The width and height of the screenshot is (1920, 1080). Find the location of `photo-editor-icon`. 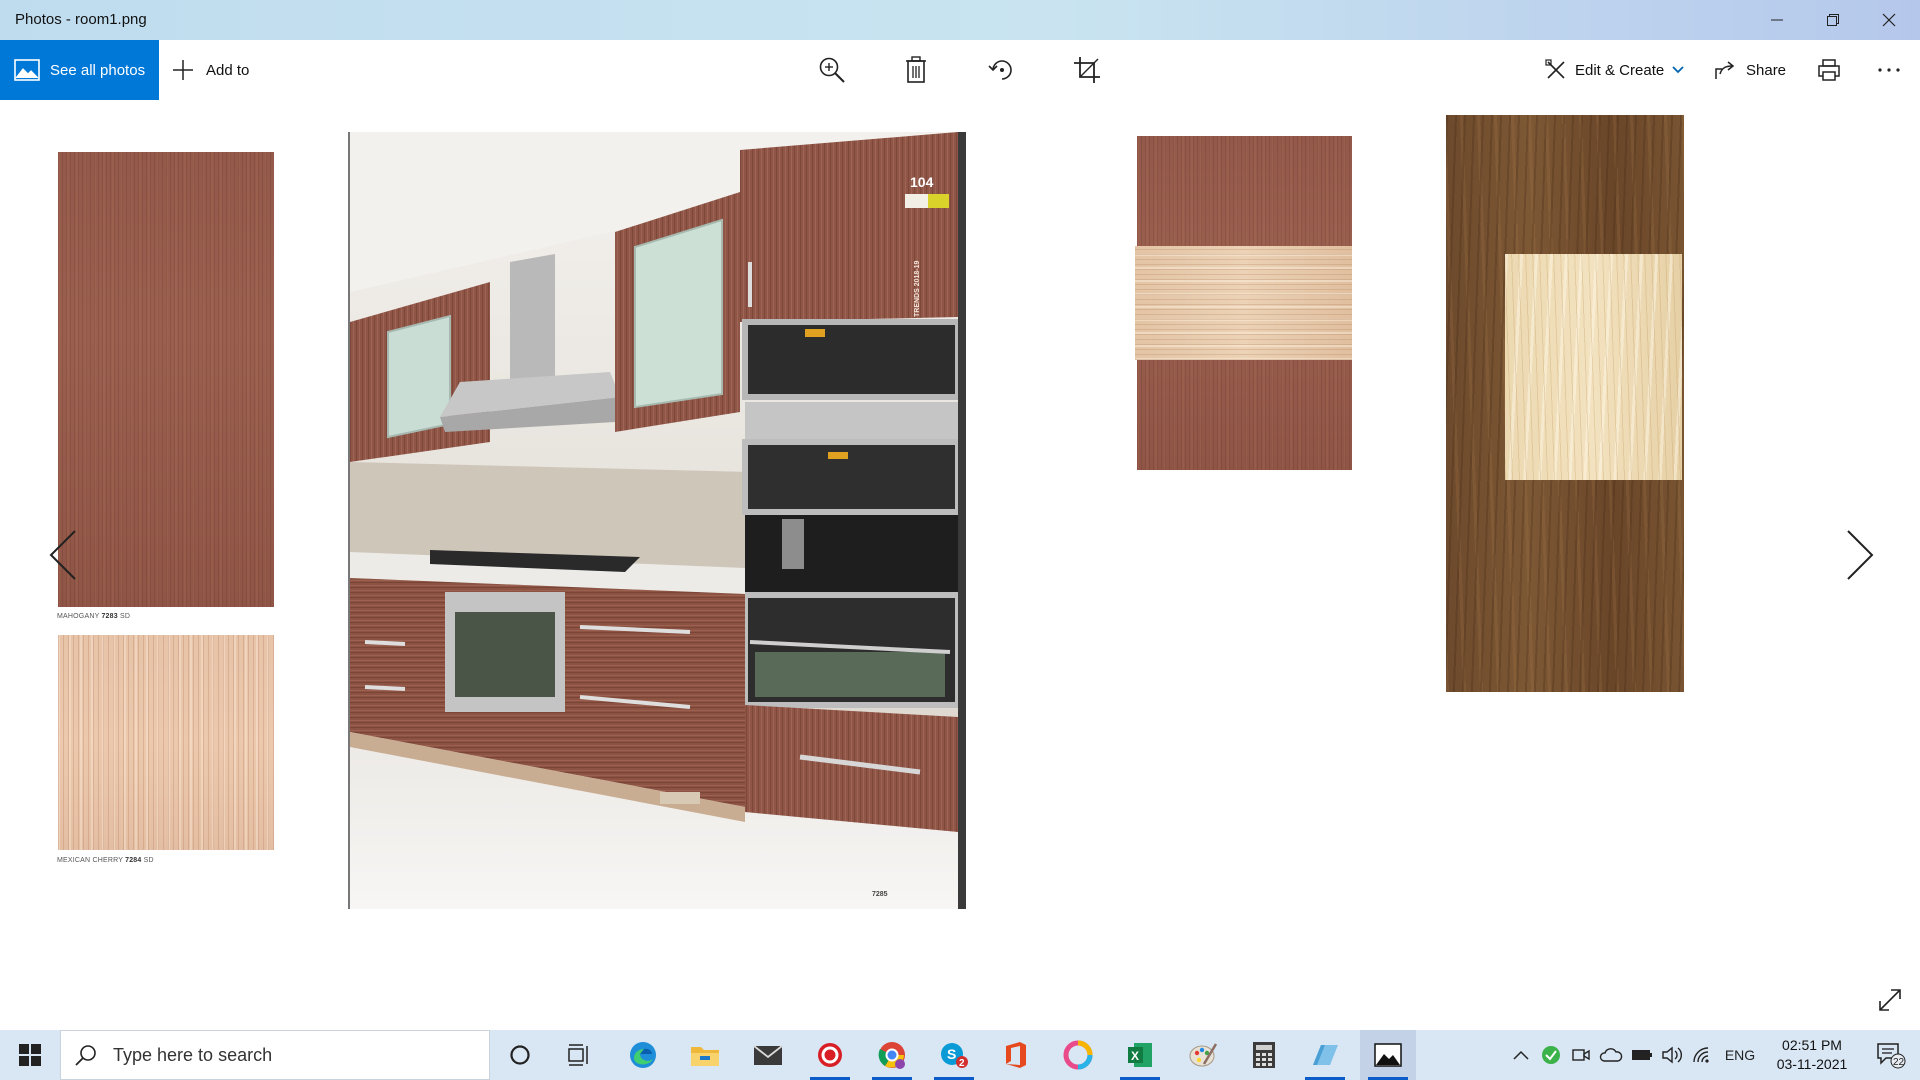

photo-editor-icon is located at coordinates (1078, 1055).